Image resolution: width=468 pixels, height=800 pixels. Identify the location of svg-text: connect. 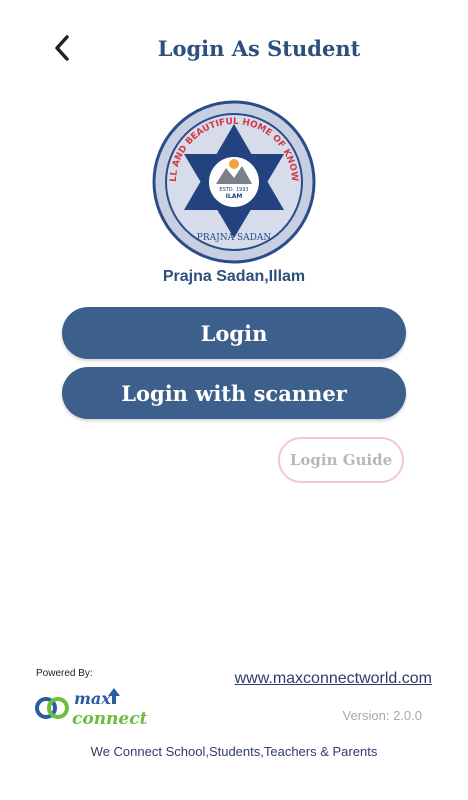
(110, 719).